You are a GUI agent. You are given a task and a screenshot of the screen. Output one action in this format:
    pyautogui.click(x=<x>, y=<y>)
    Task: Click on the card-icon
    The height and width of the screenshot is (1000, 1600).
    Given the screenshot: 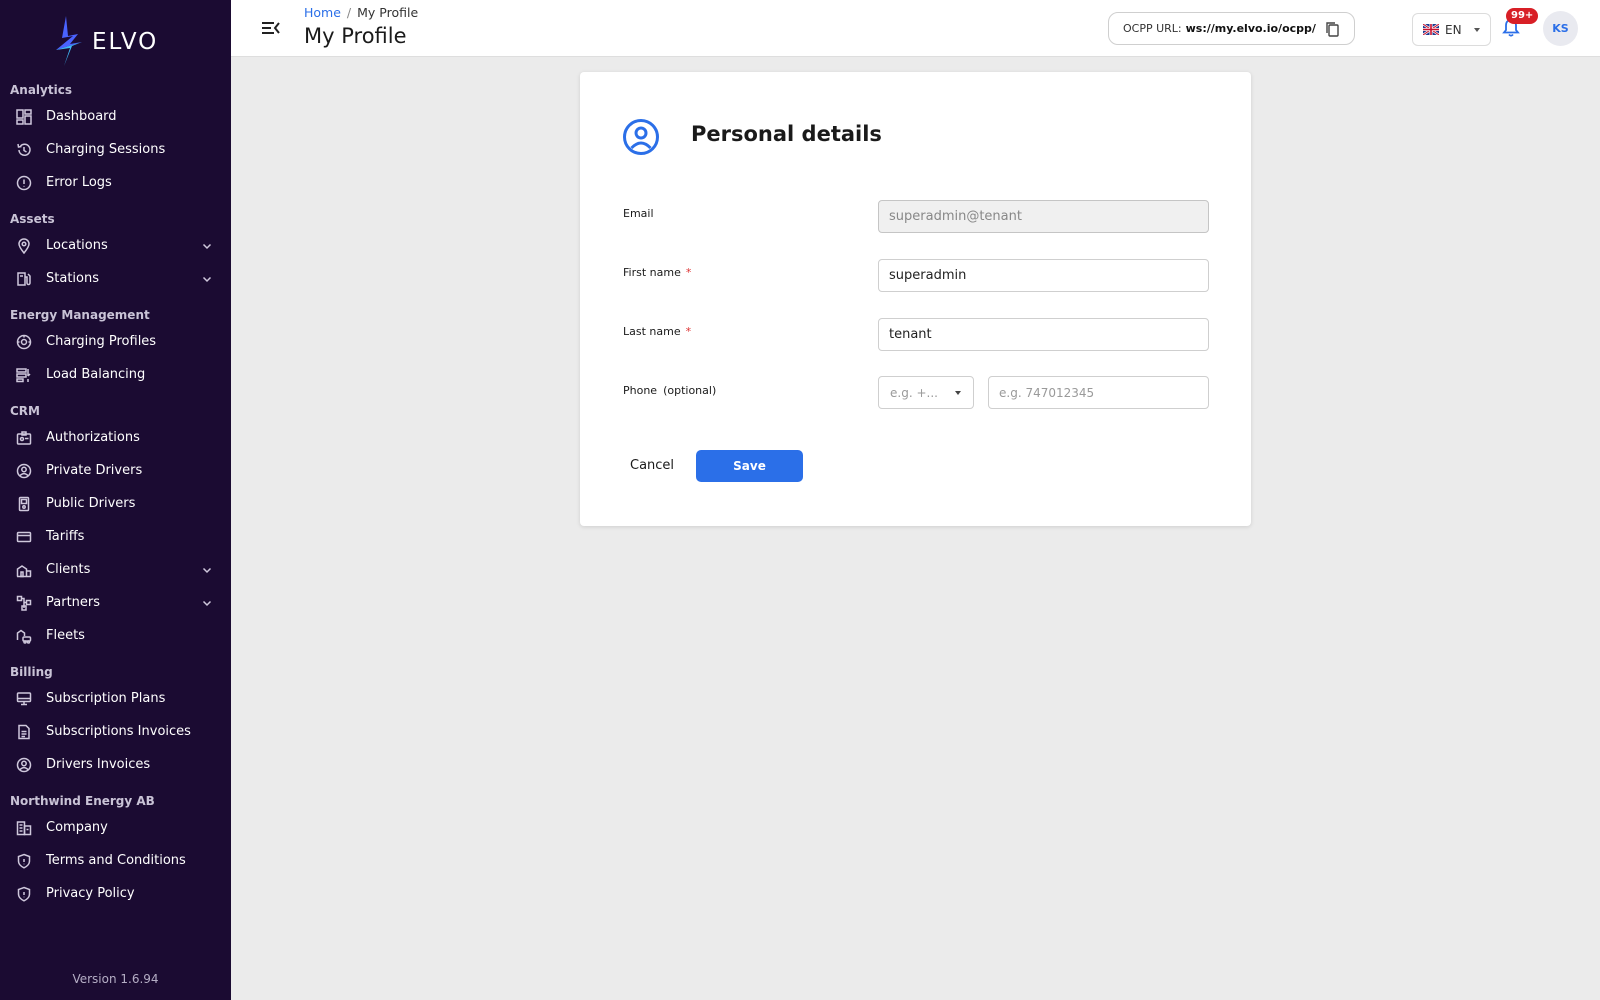 What is the action you would take?
    pyautogui.click(x=23, y=536)
    